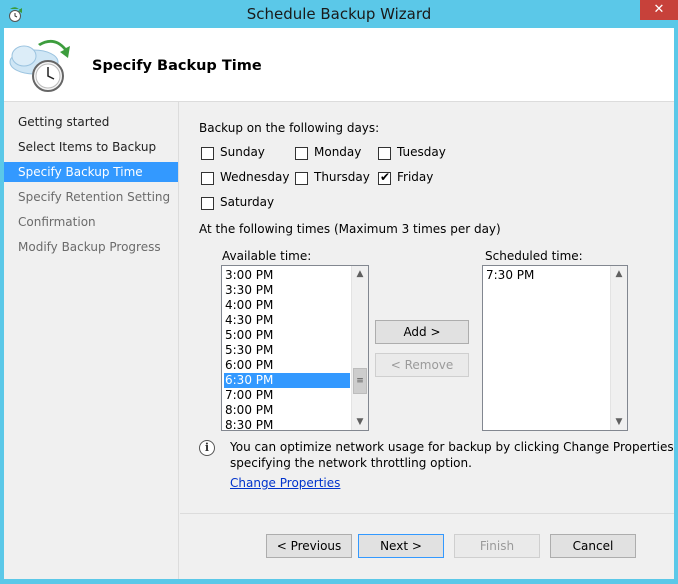 The image size is (678, 584). I want to click on previous-button: < Previous, so click(309, 546).